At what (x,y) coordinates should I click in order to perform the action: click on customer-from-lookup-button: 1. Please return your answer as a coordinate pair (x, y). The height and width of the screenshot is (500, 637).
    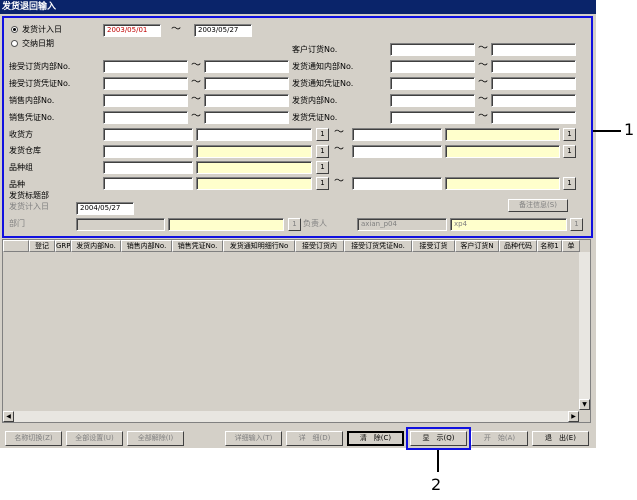
    Looking at the image, I should click on (322, 134).